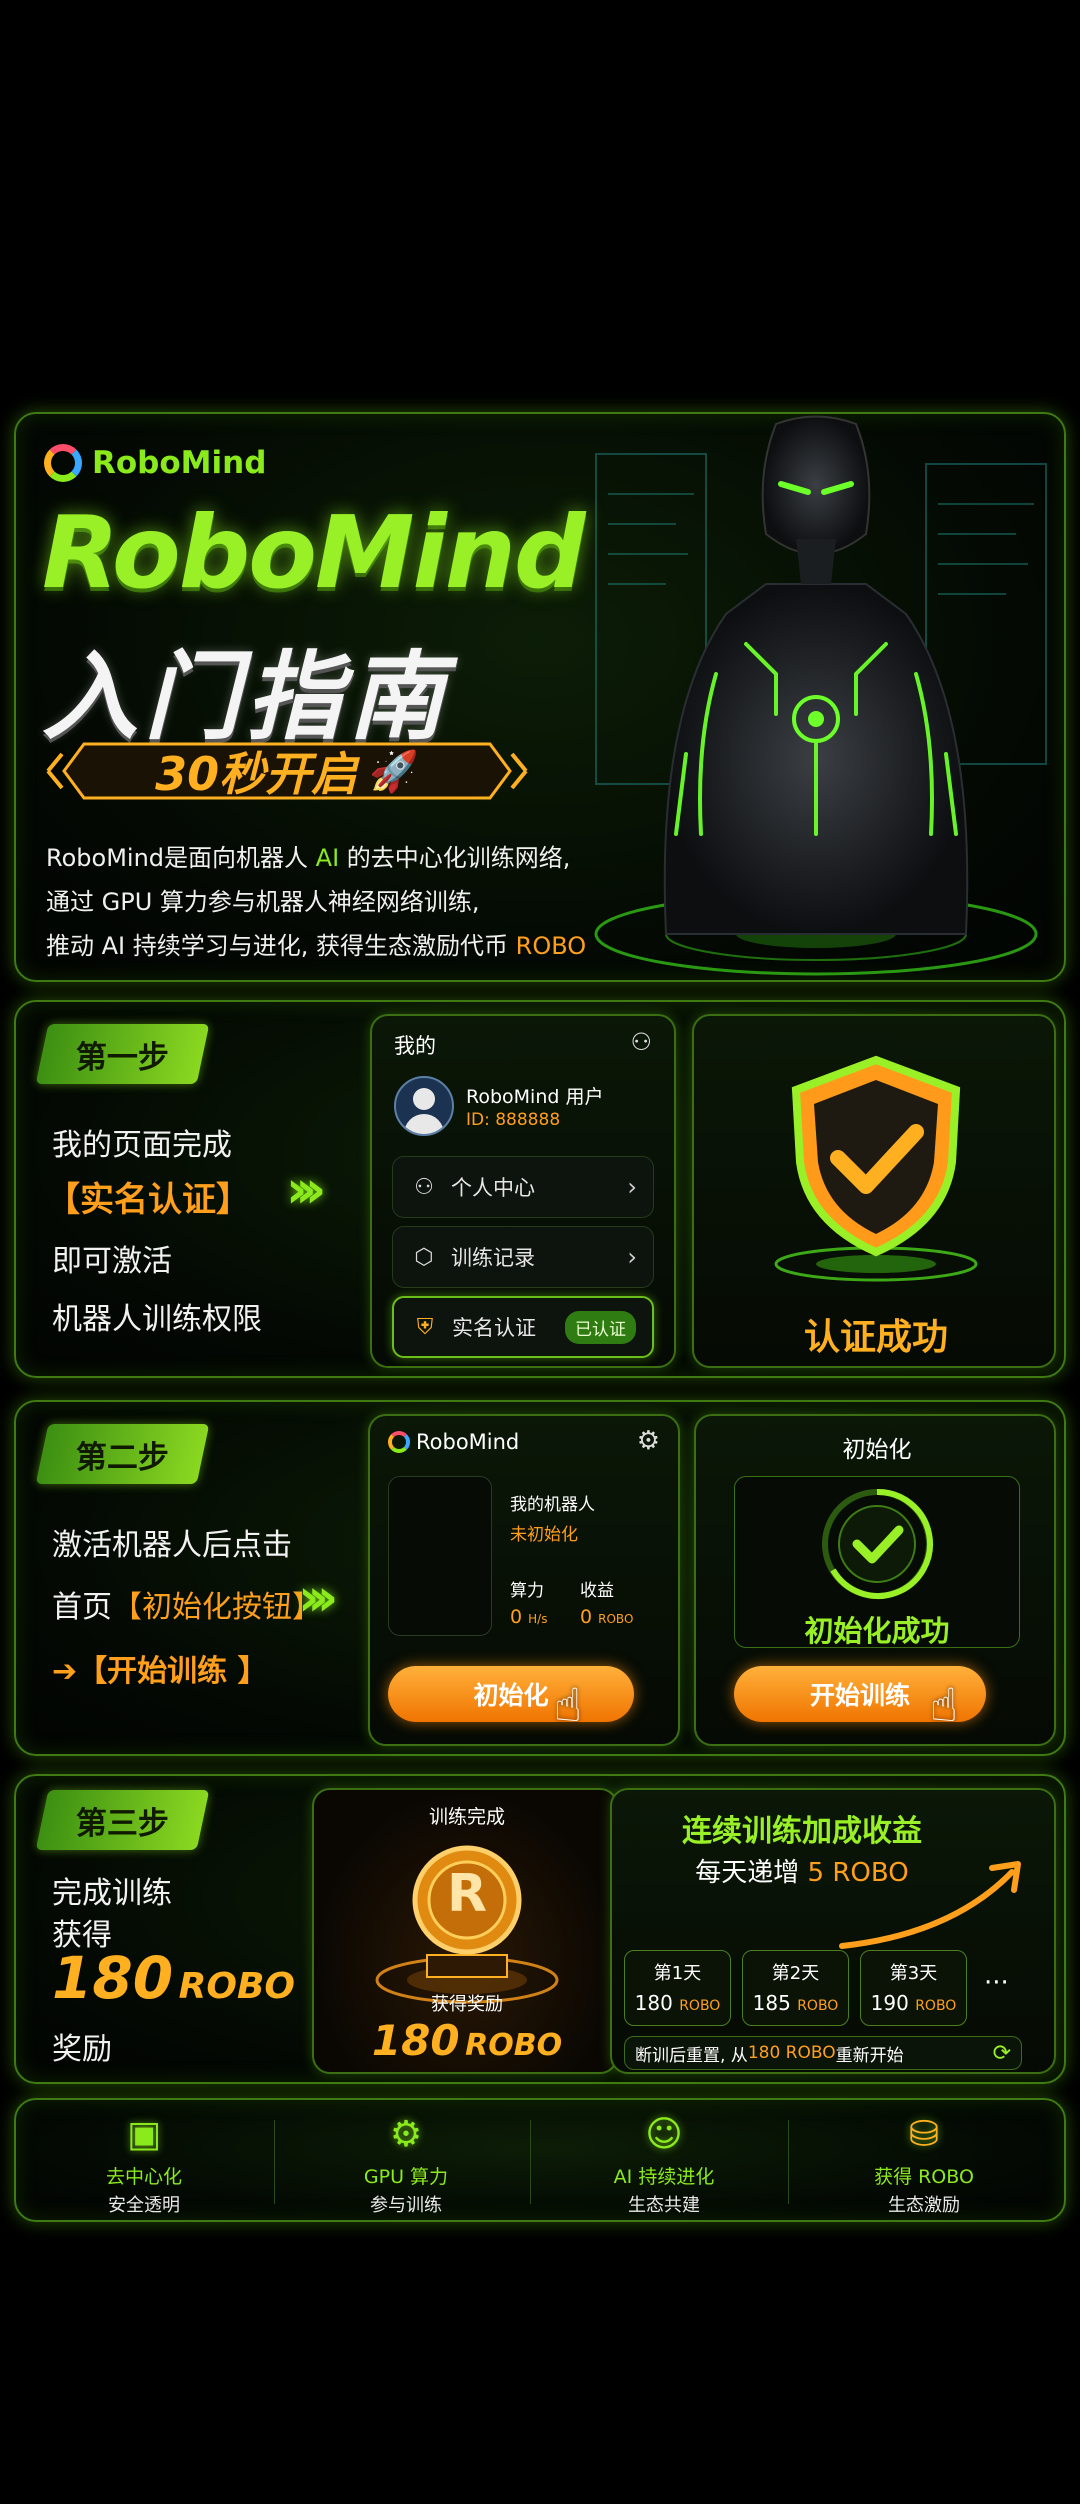 This screenshot has width=1080, height=2504. I want to click on day-value: 180 ROBO, so click(677, 2003).